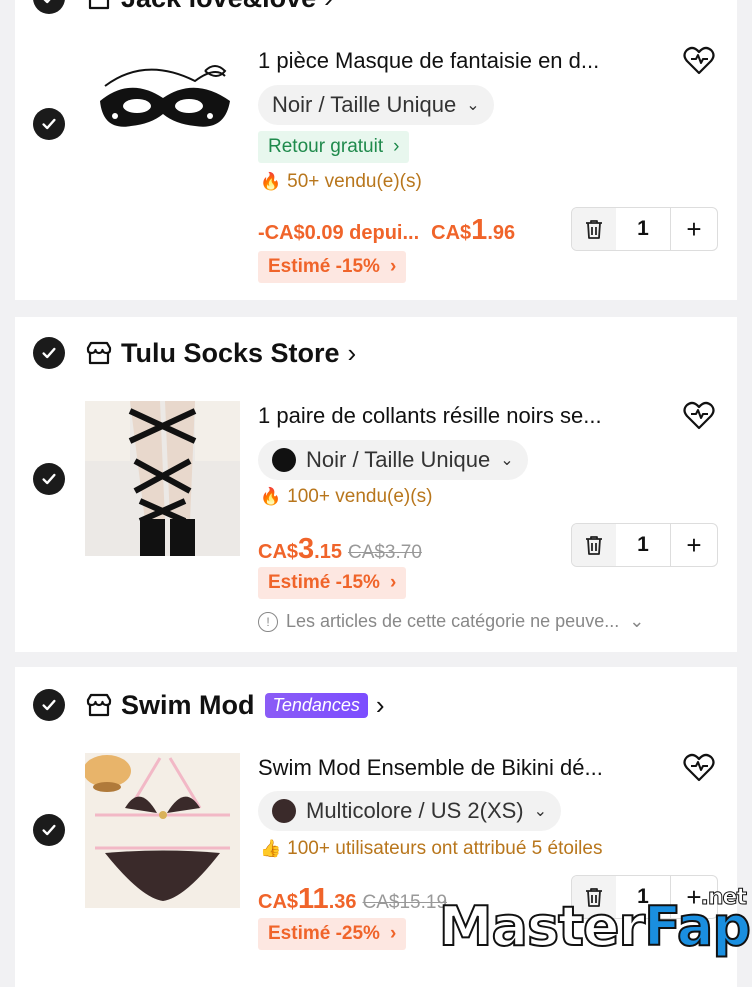 This screenshot has height=987, width=752. What do you see at coordinates (162, 478) in the screenshot?
I see `product-image-tights` at bounding box center [162, 478].